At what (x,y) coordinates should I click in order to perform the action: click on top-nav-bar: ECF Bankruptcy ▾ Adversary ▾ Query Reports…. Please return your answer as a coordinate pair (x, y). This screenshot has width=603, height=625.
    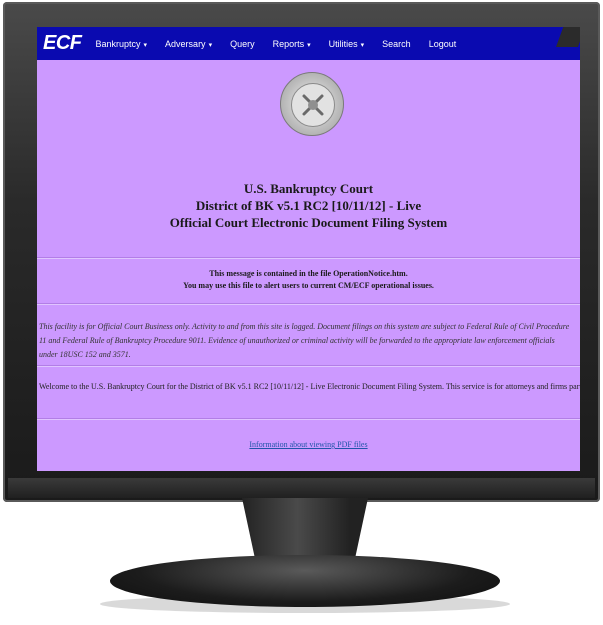
    Looking at the image, I should click on (308, 43).